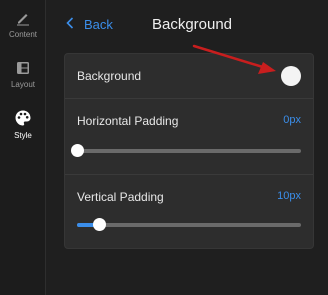 The height and width of the screenshot is (295, 328). What do you see at coordinates (192, 24) in the screenshot?
I see `page-title: Background` at bounding box center [192, 24].